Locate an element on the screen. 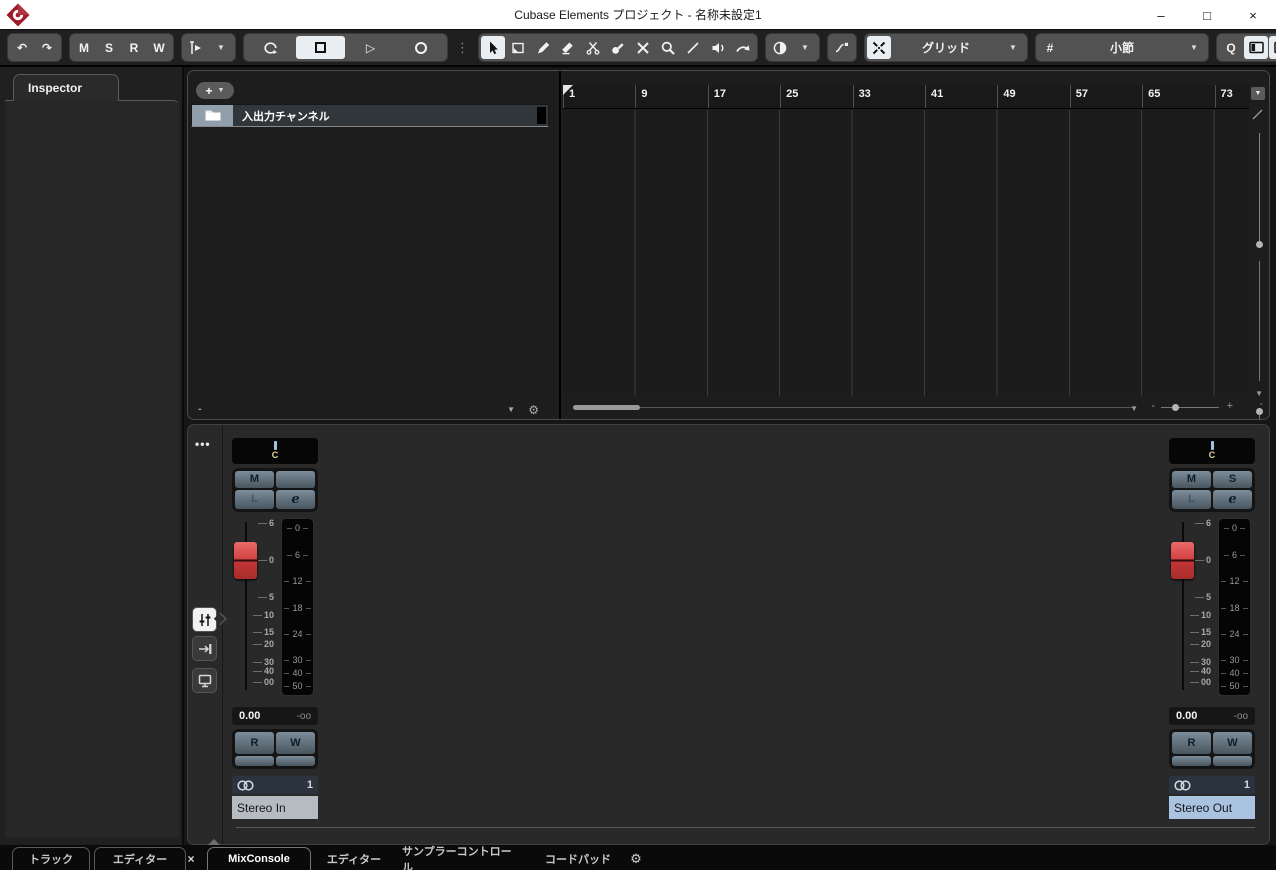 The image size is (1276, 870). snap-type-value: グリッド is located at coordinates (946, 47).